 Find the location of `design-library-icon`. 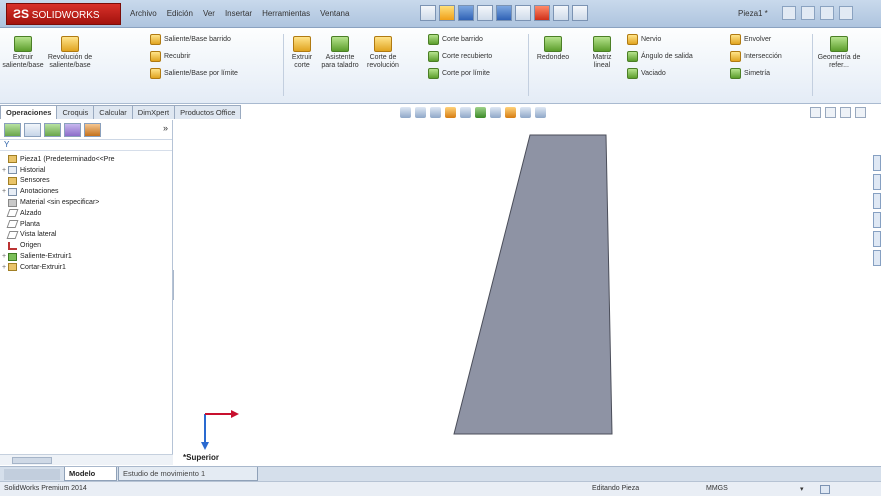

design-library-icon is located at coordinates (877, 182).